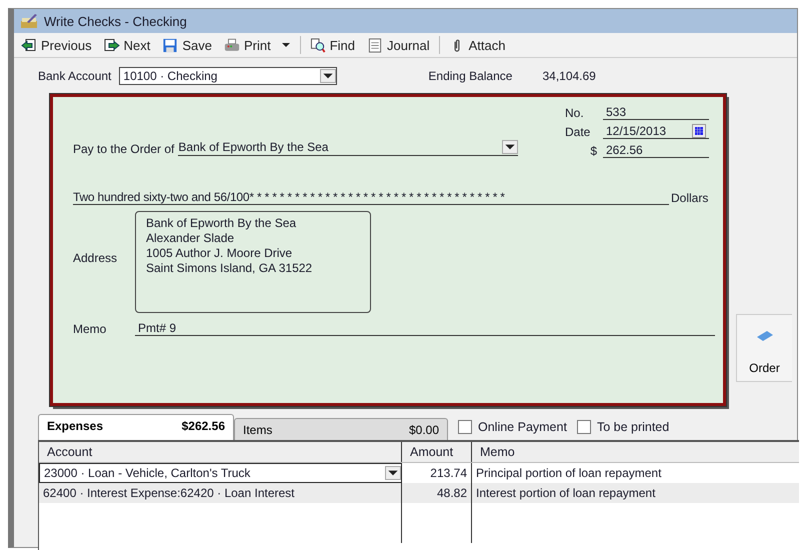 Image resolution: width=812 pixels, height=550 pixels. Describe the element at coordinates (635, 452) in the screenshot. I see `column-header: Memo` at that location.